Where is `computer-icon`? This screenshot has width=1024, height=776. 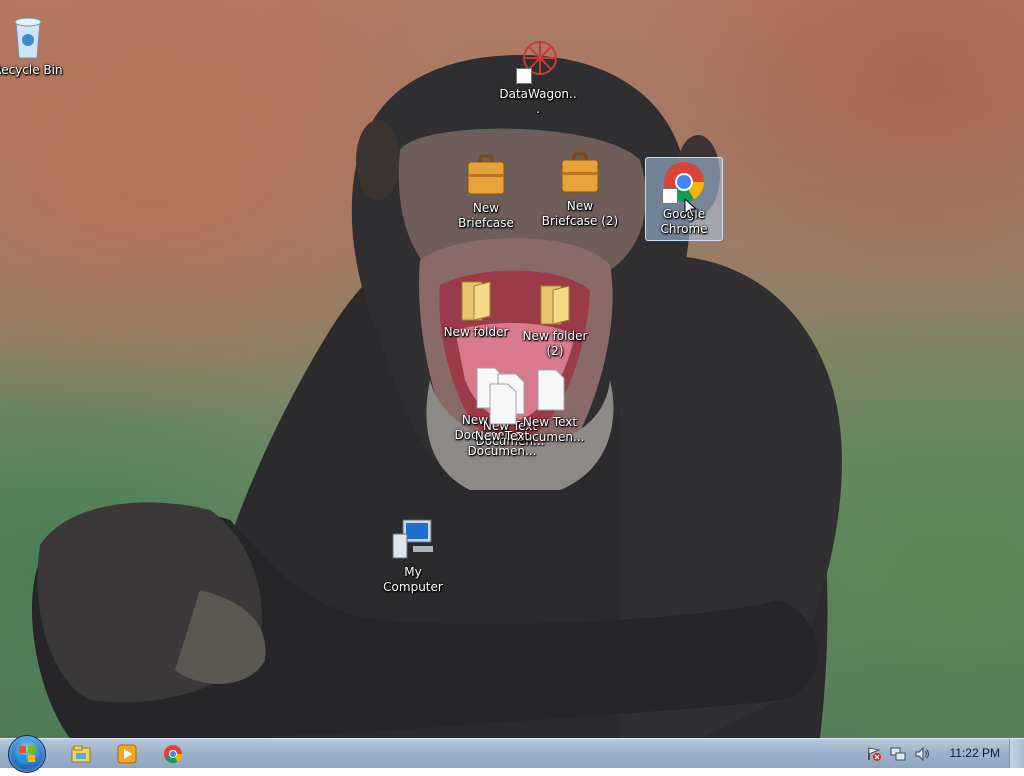 computer-icon is located at coordinates (413, 540).